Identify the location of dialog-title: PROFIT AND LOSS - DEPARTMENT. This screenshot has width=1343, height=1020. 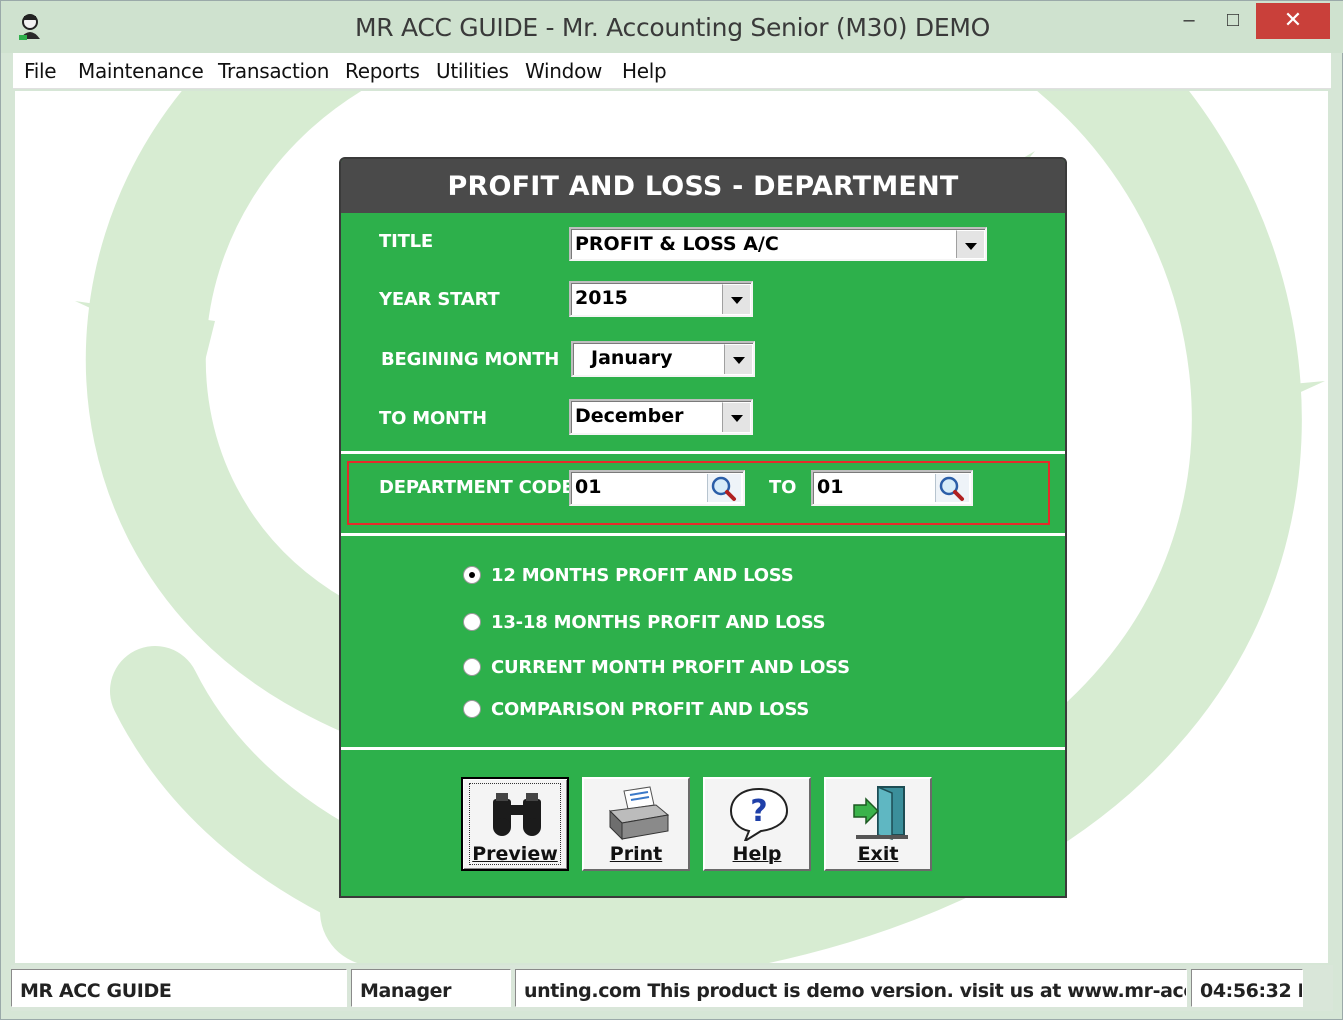
(703, 186).